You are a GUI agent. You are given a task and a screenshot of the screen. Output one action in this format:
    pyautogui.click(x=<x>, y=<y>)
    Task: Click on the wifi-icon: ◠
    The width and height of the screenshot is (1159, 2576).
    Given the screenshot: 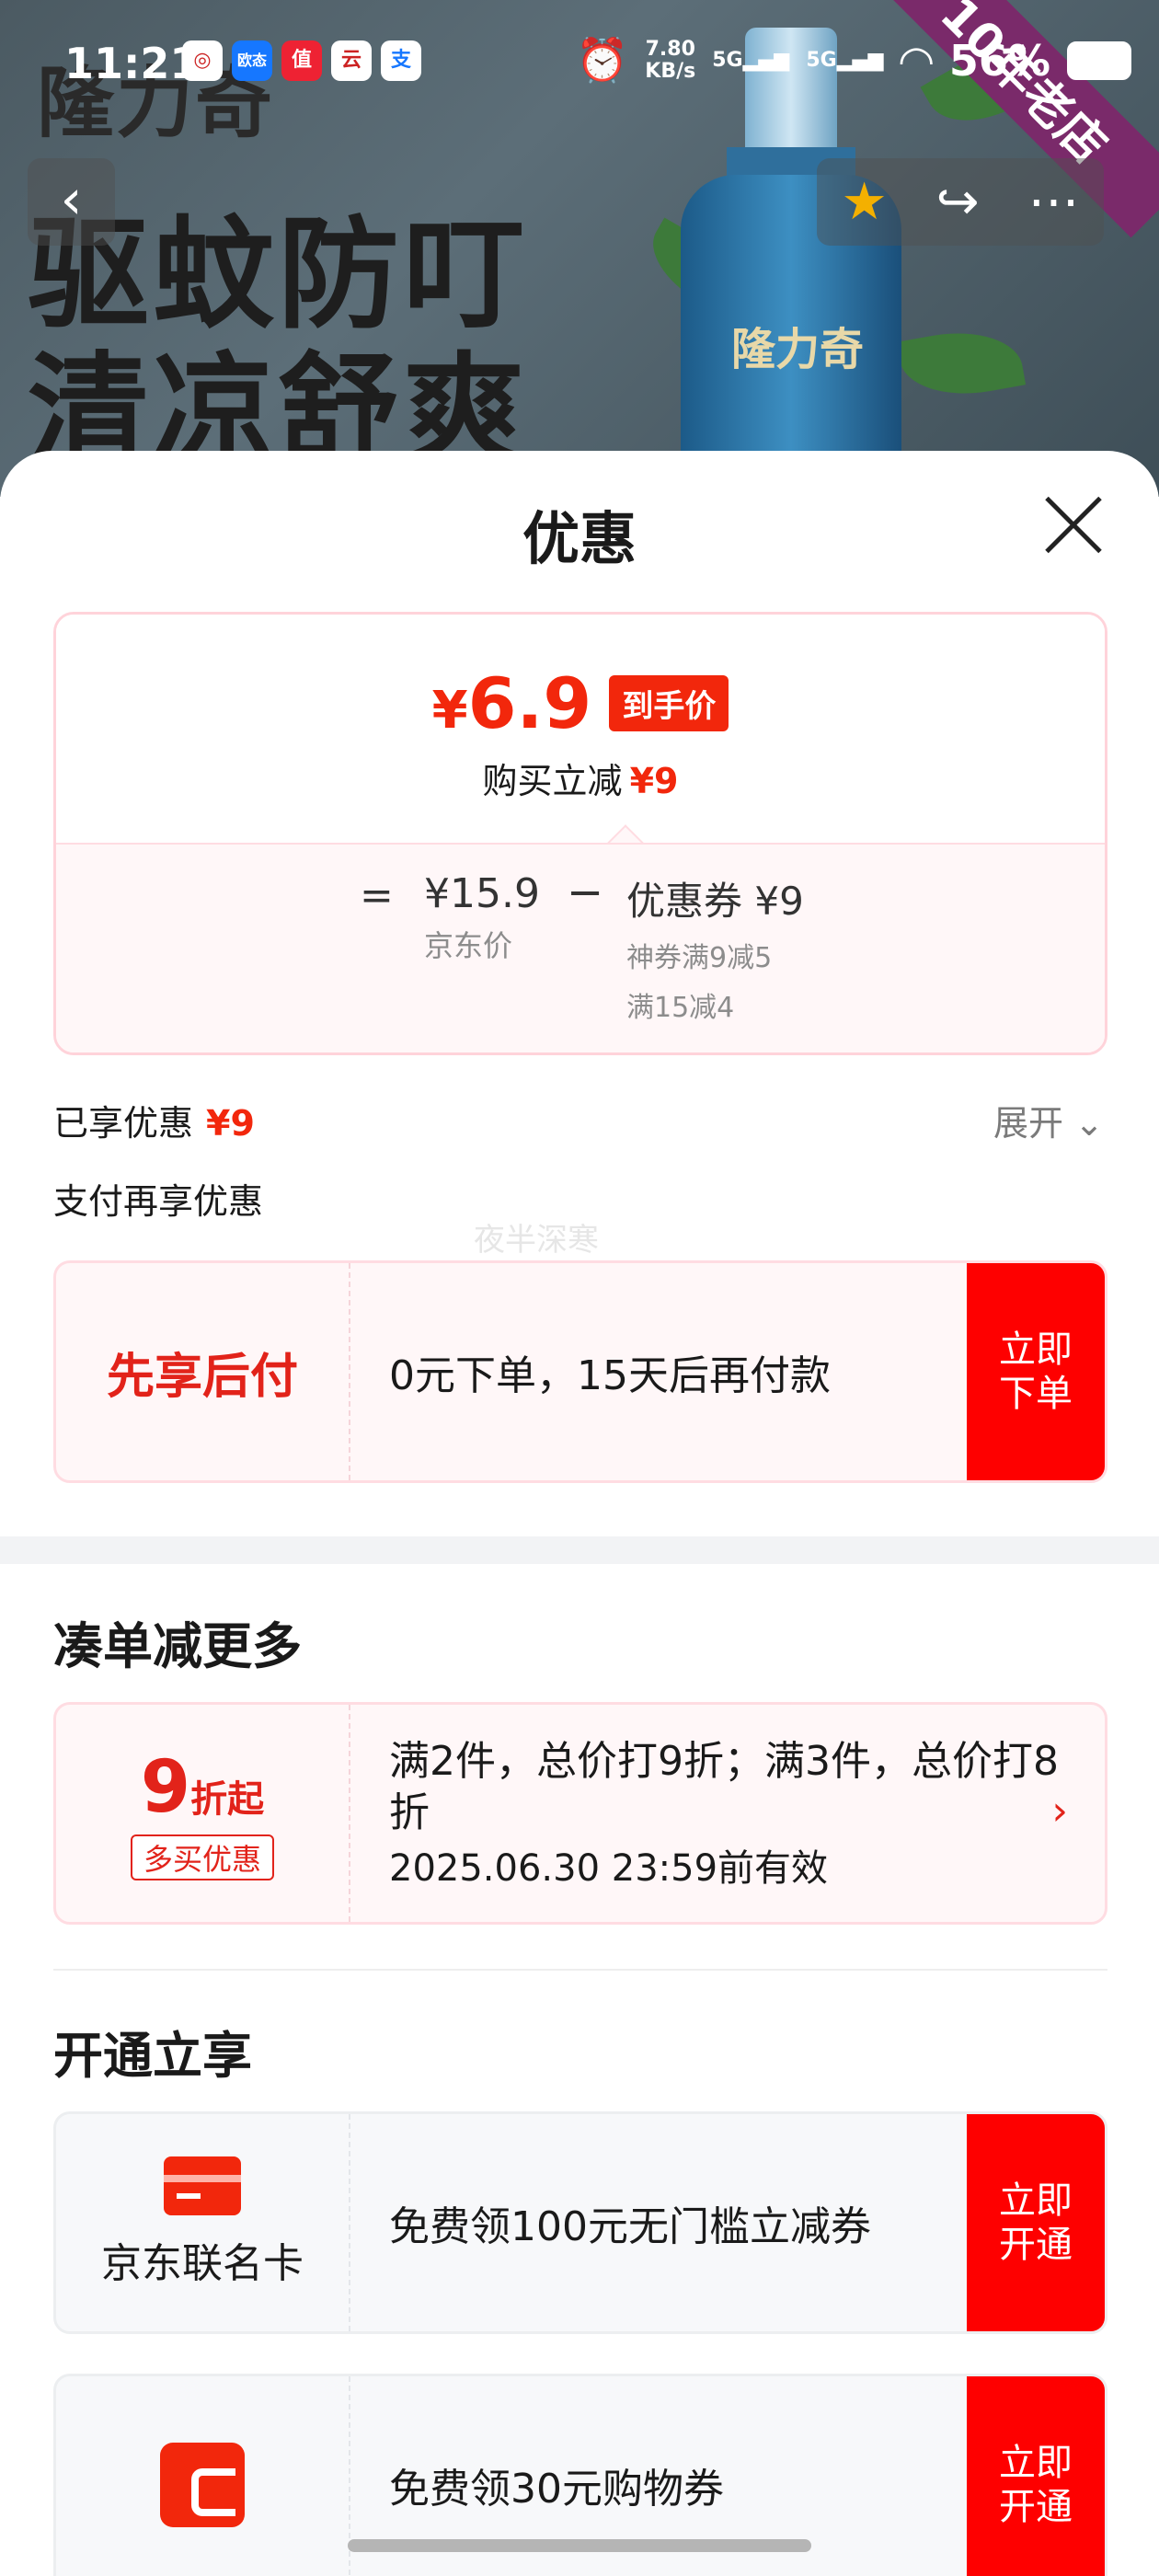 What is the action you would take?
    pyautogui.click(x=916, y=60)
    